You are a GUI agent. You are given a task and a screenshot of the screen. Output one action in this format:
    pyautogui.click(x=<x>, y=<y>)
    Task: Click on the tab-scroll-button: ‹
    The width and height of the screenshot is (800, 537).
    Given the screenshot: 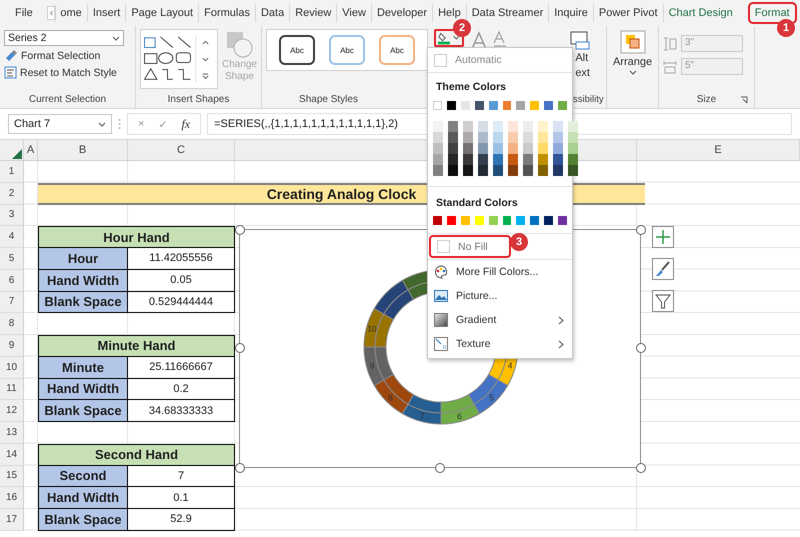 What is the action you would take?
    pyautogui.click(x=51, y=13)
    